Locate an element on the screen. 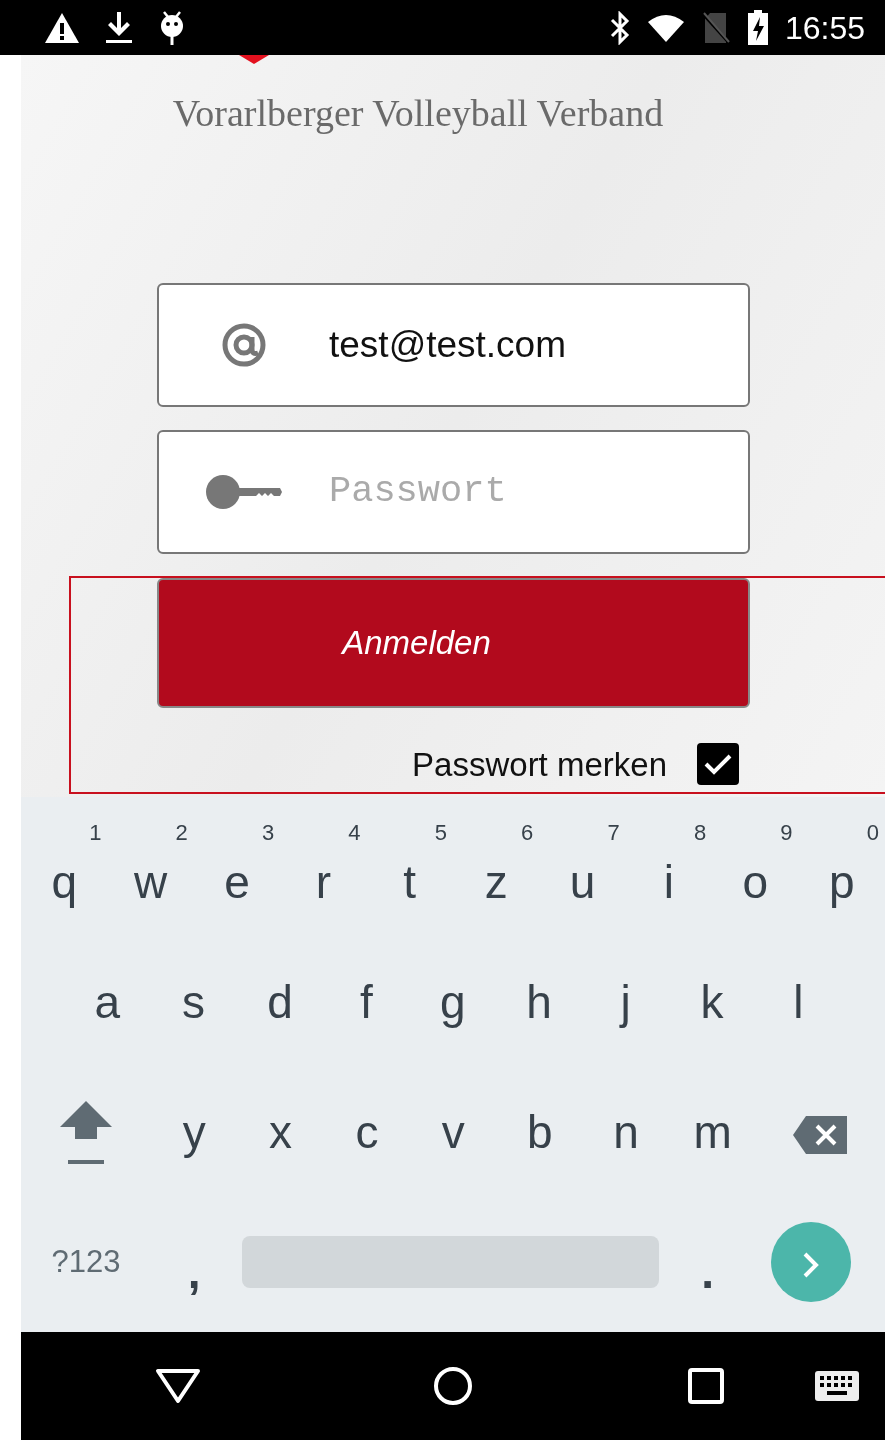 This screenshot has width=885, height=1440. key-letter: z is located at coordinates (496, 882).